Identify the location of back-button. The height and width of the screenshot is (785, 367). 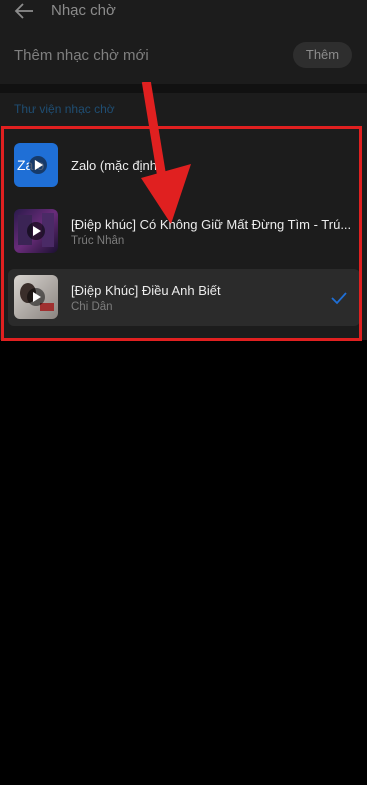
(25, 11).